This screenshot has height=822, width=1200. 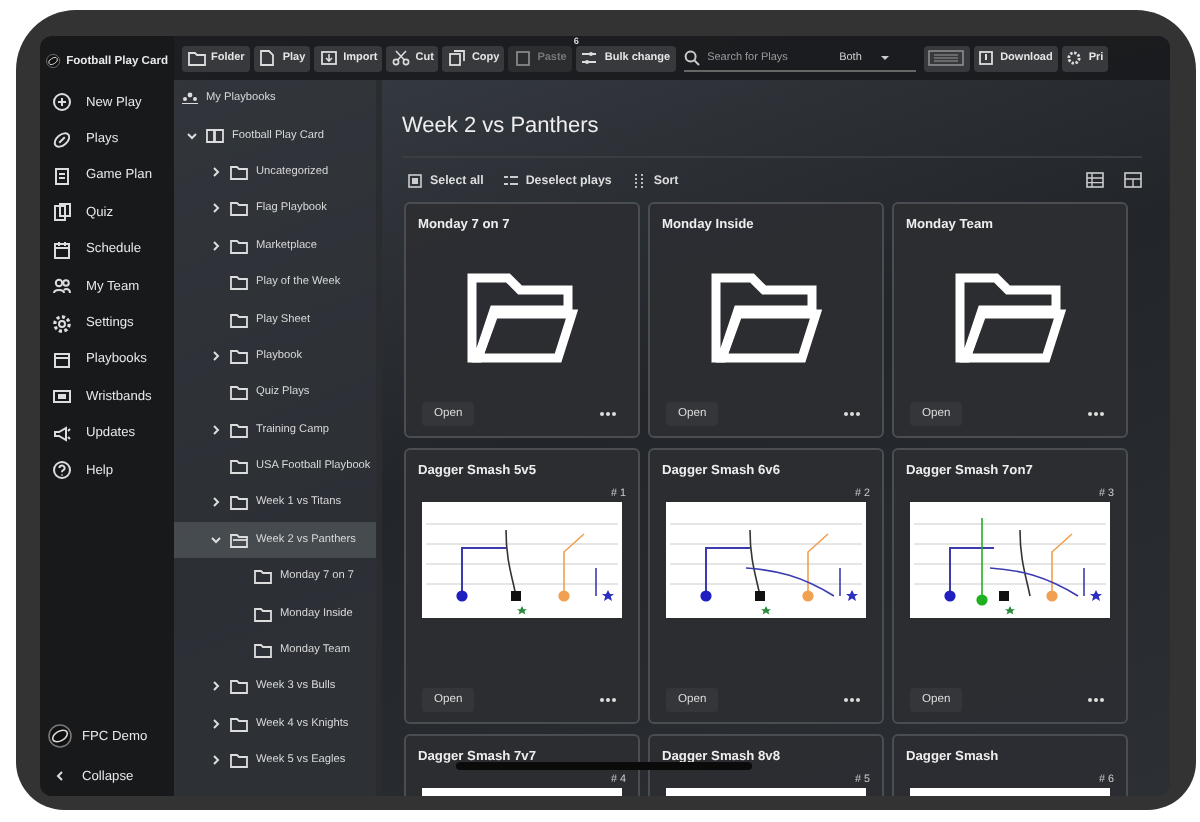 I want to click on chevron-left-icon, so click(x=59, y=776).